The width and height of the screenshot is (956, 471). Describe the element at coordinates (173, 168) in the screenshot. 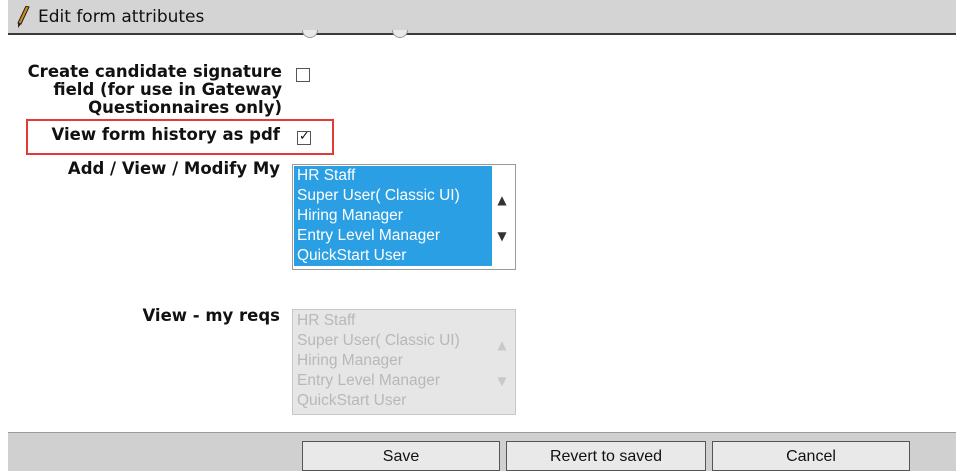

I see `add-view-modify-label: Add / View / Modify My` at that location.